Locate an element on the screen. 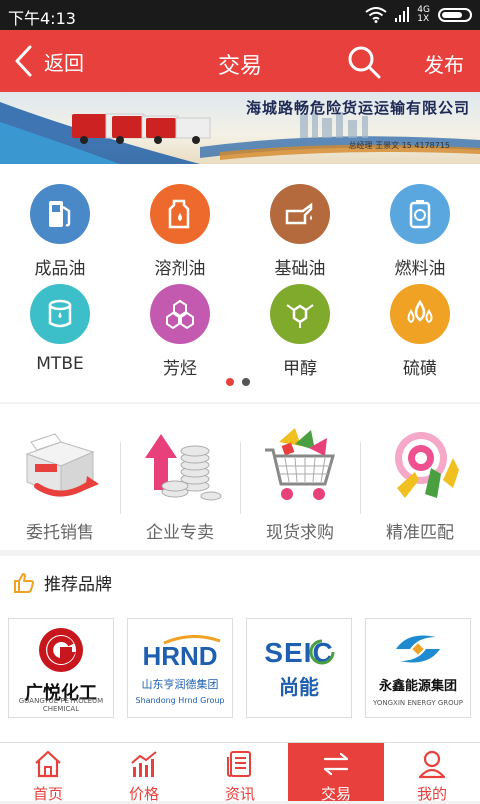 The image size is (480, 804). category-mtbe: MTBE is located at coordinates (60, 329).